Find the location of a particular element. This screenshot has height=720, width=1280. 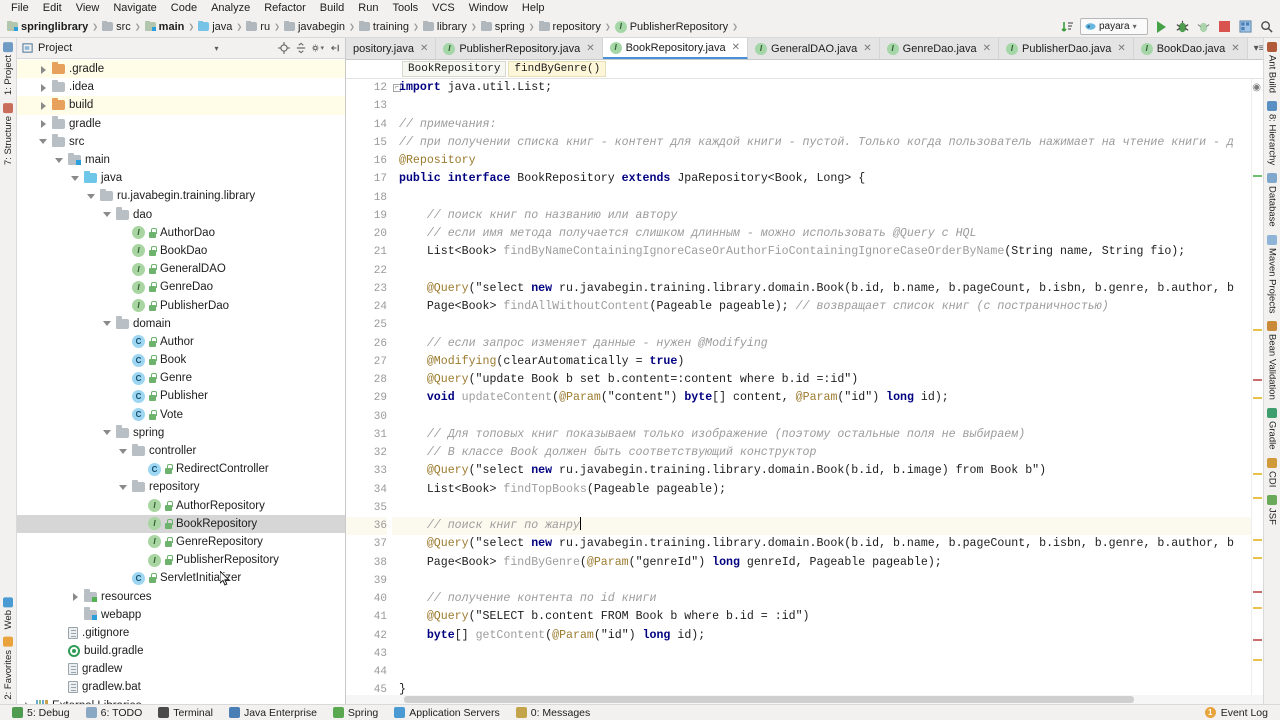

error-stripe-markers: ◉ is located at coordinates (1257, 387).